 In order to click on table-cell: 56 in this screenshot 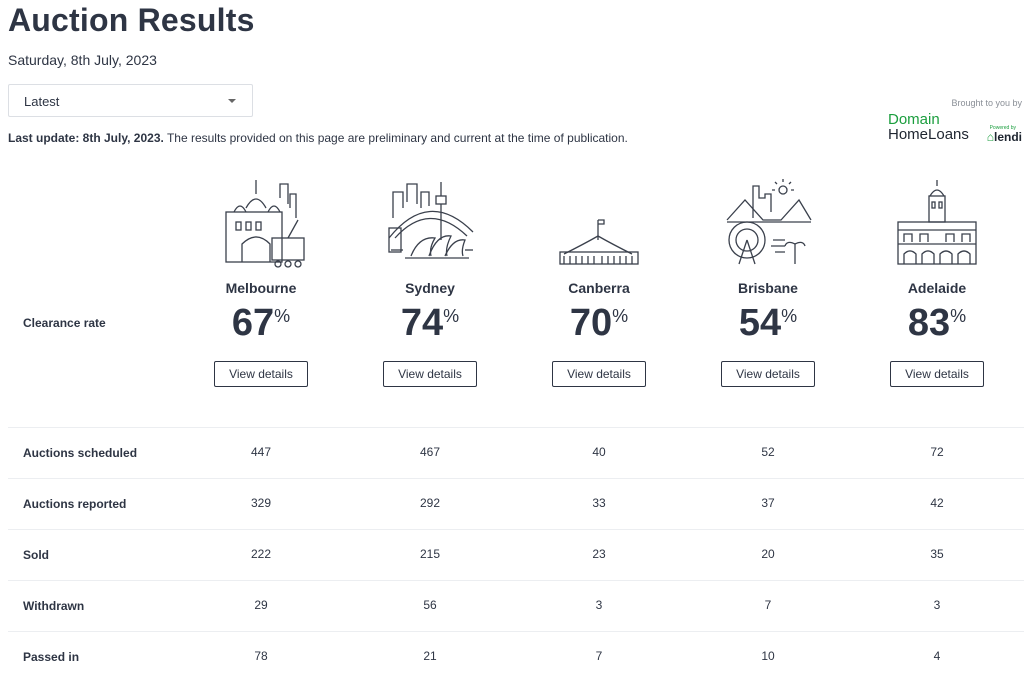, I will do `click(430, 605)`.